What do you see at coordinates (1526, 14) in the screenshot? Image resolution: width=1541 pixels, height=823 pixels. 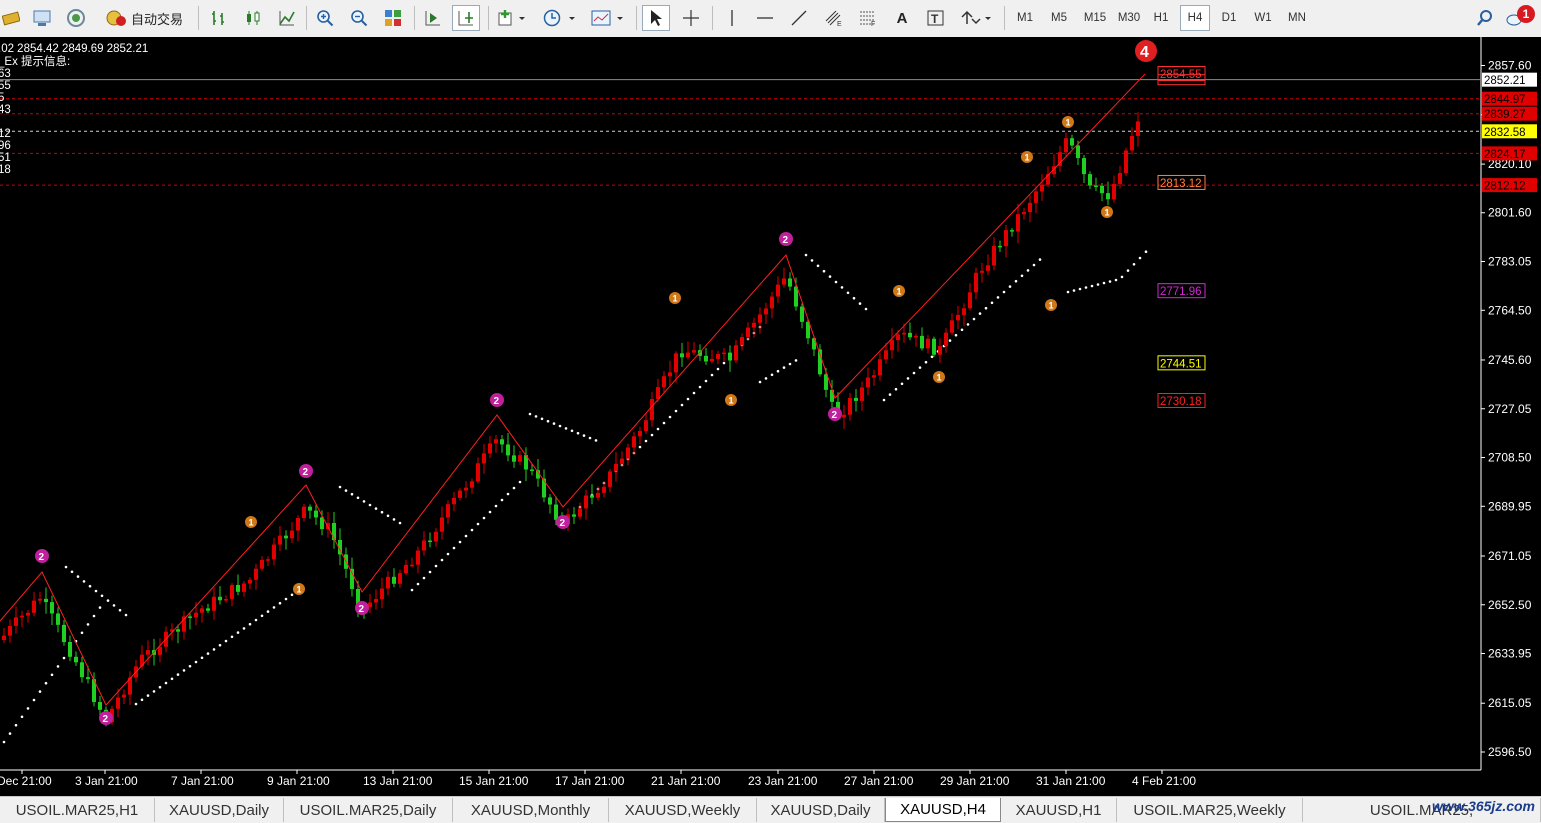 I see `notification-badge: 1` at bounding box center [1526, 14].